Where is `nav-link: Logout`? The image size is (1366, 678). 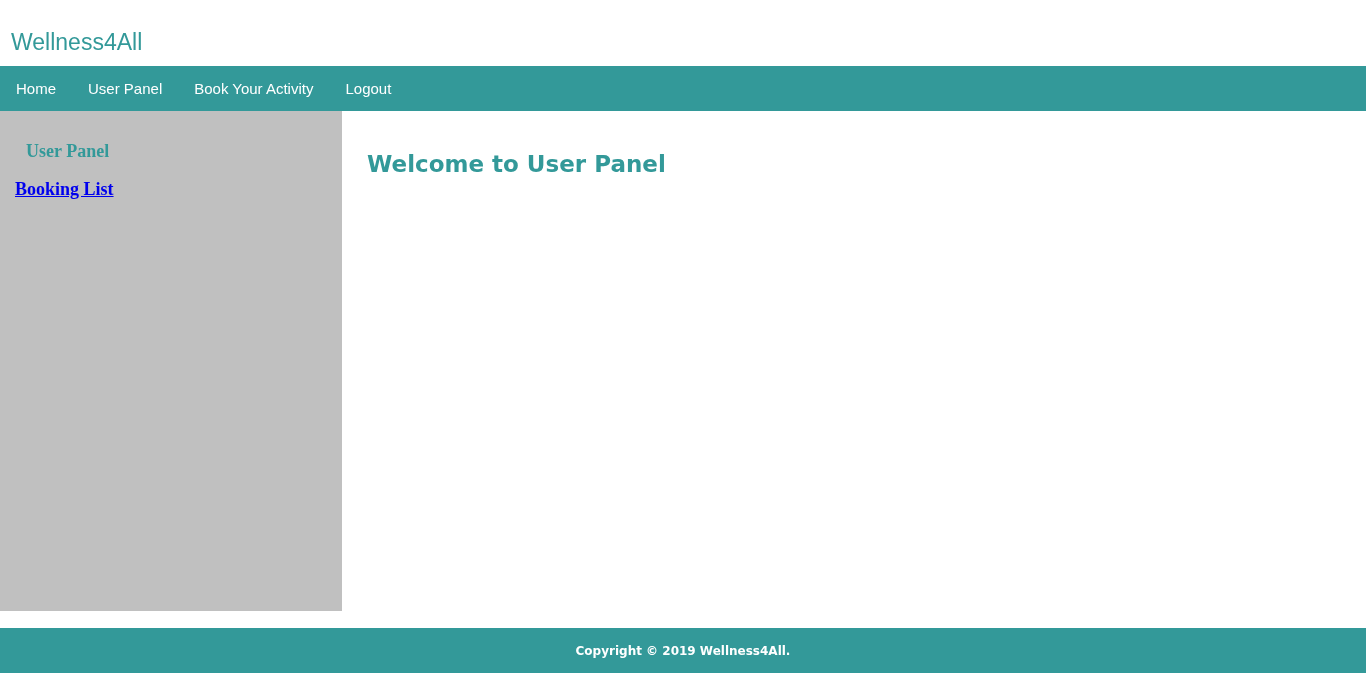 nav-link: Logout is located at coordinates (368, 88).